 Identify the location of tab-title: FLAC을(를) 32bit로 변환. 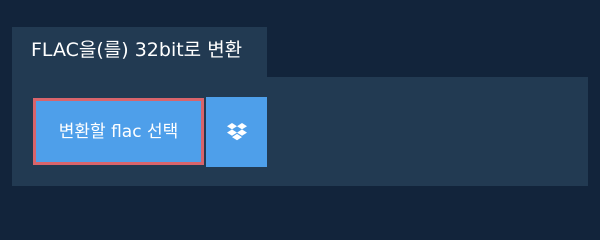
(137, 50).